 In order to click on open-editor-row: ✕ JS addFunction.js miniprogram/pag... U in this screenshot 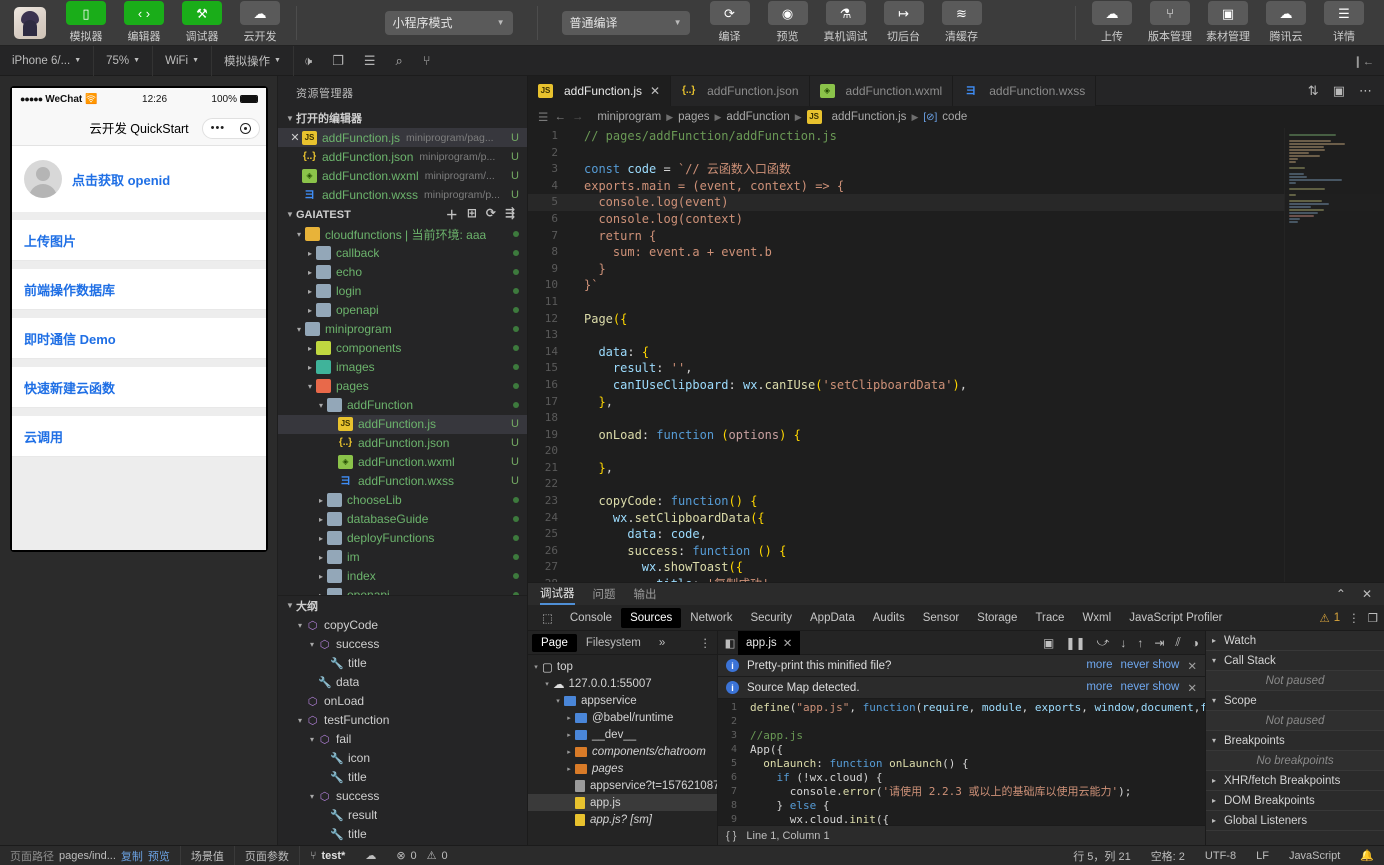, I will do `click(402, 138)`.